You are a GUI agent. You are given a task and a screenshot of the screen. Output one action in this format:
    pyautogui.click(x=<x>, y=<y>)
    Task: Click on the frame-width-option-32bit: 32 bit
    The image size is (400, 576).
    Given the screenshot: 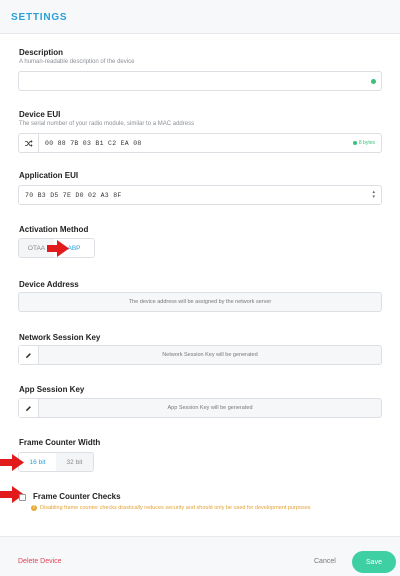 What is the action you would take?
    pyautogui.click(x=74, y=462)
    